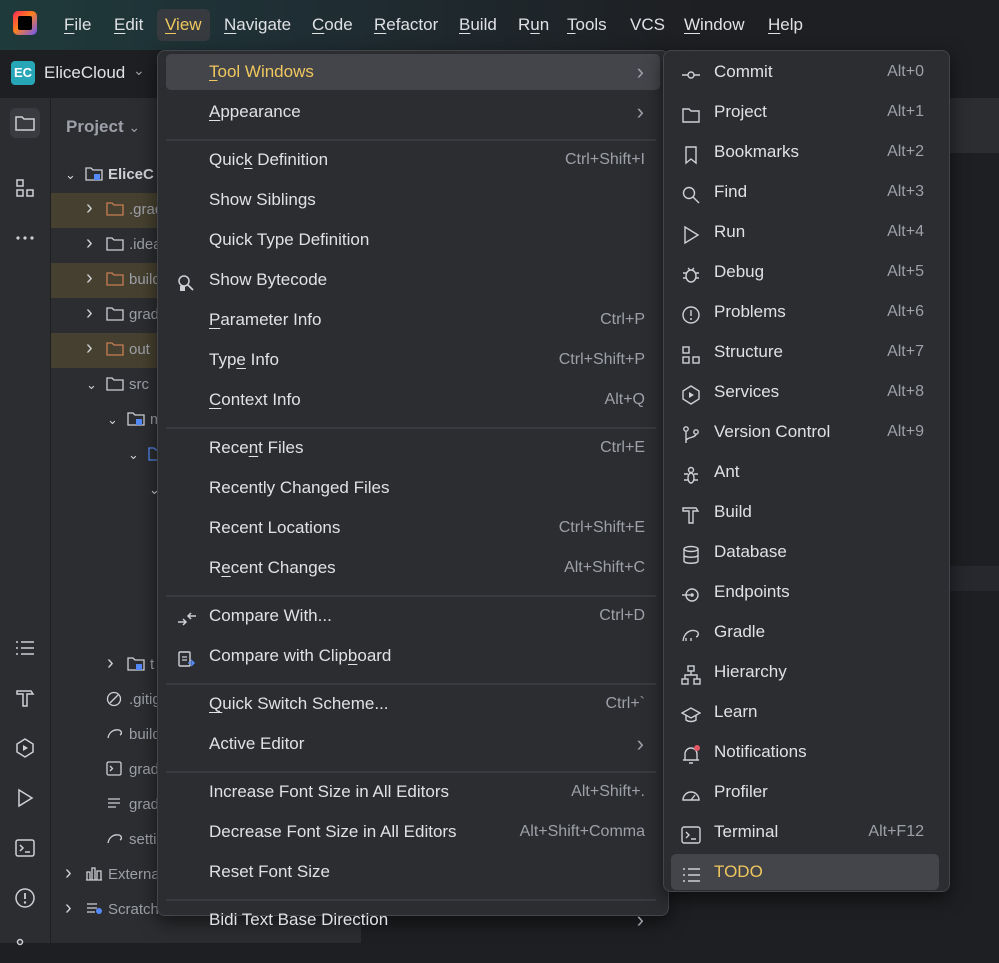 The image size is (999, 963). I want to click on menu-navigate: Navigate, so click(257, 25).